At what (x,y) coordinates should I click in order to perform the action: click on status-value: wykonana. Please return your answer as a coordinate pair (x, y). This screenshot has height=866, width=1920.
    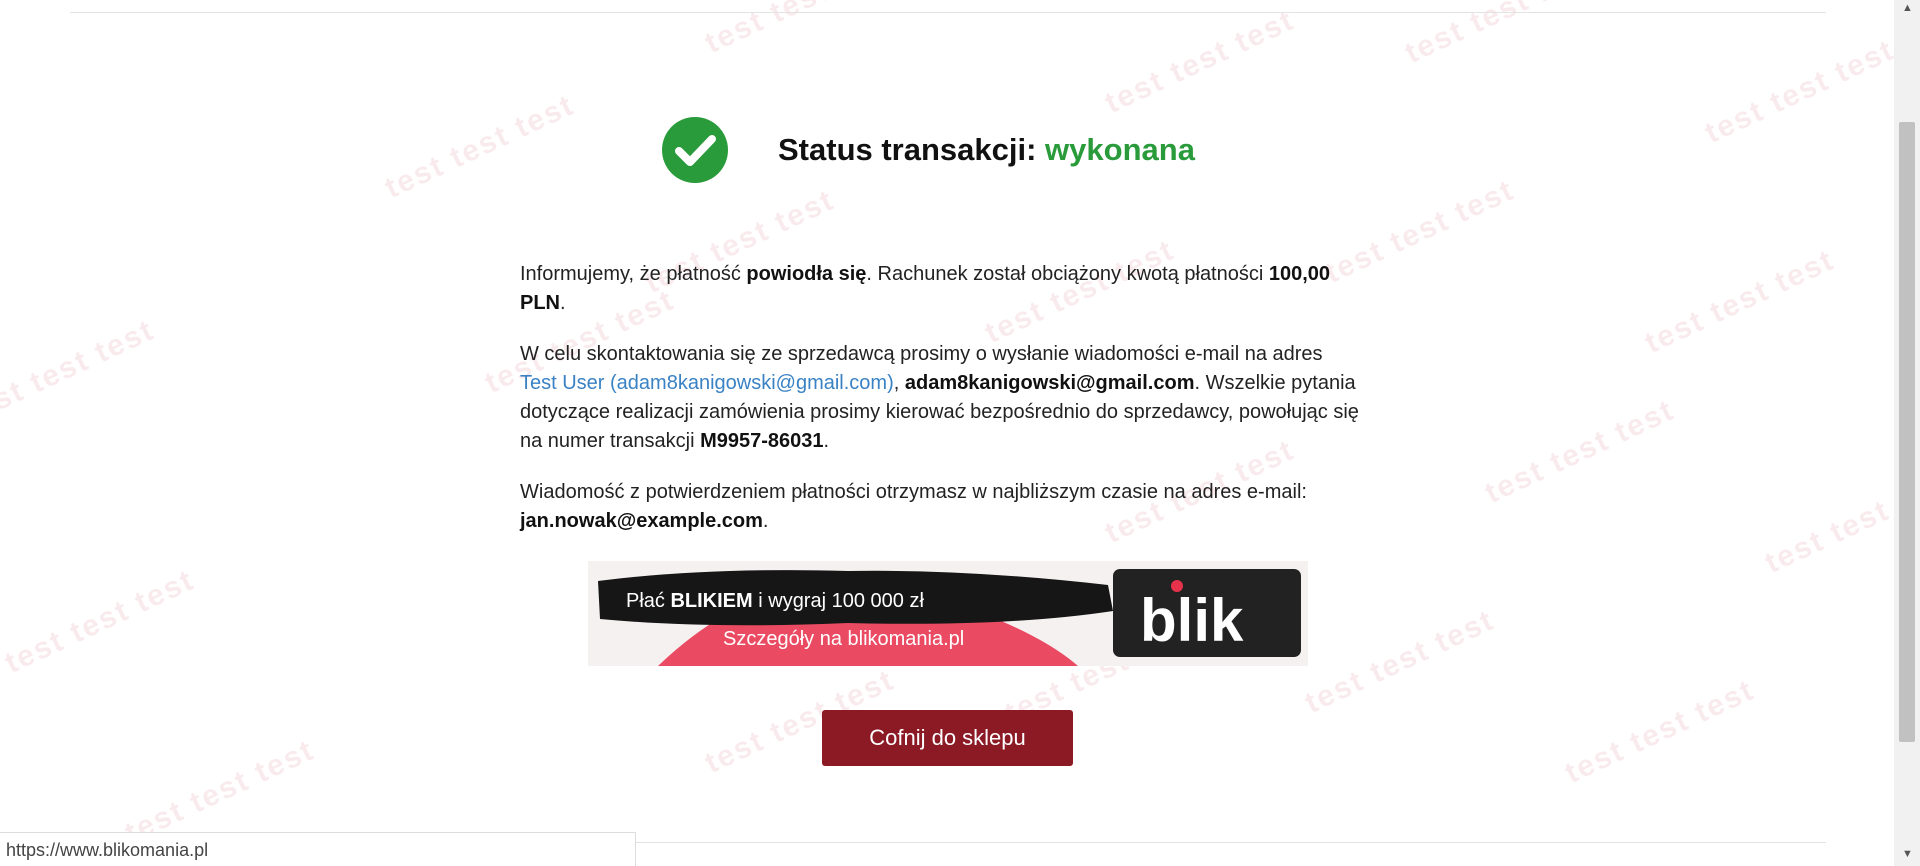
    Looking at the image, I should click on (1120, 149).